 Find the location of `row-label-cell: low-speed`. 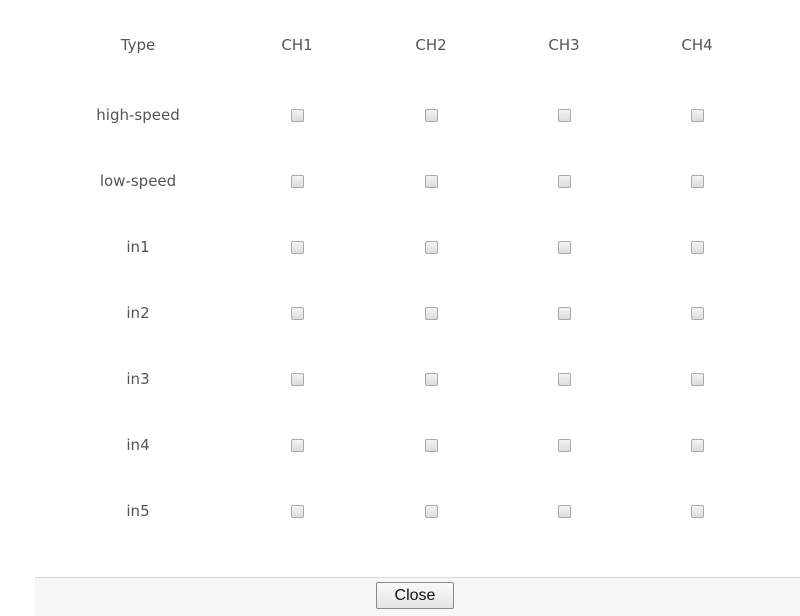

row-label-cell: low-speed is located at coordinates (138, 181).